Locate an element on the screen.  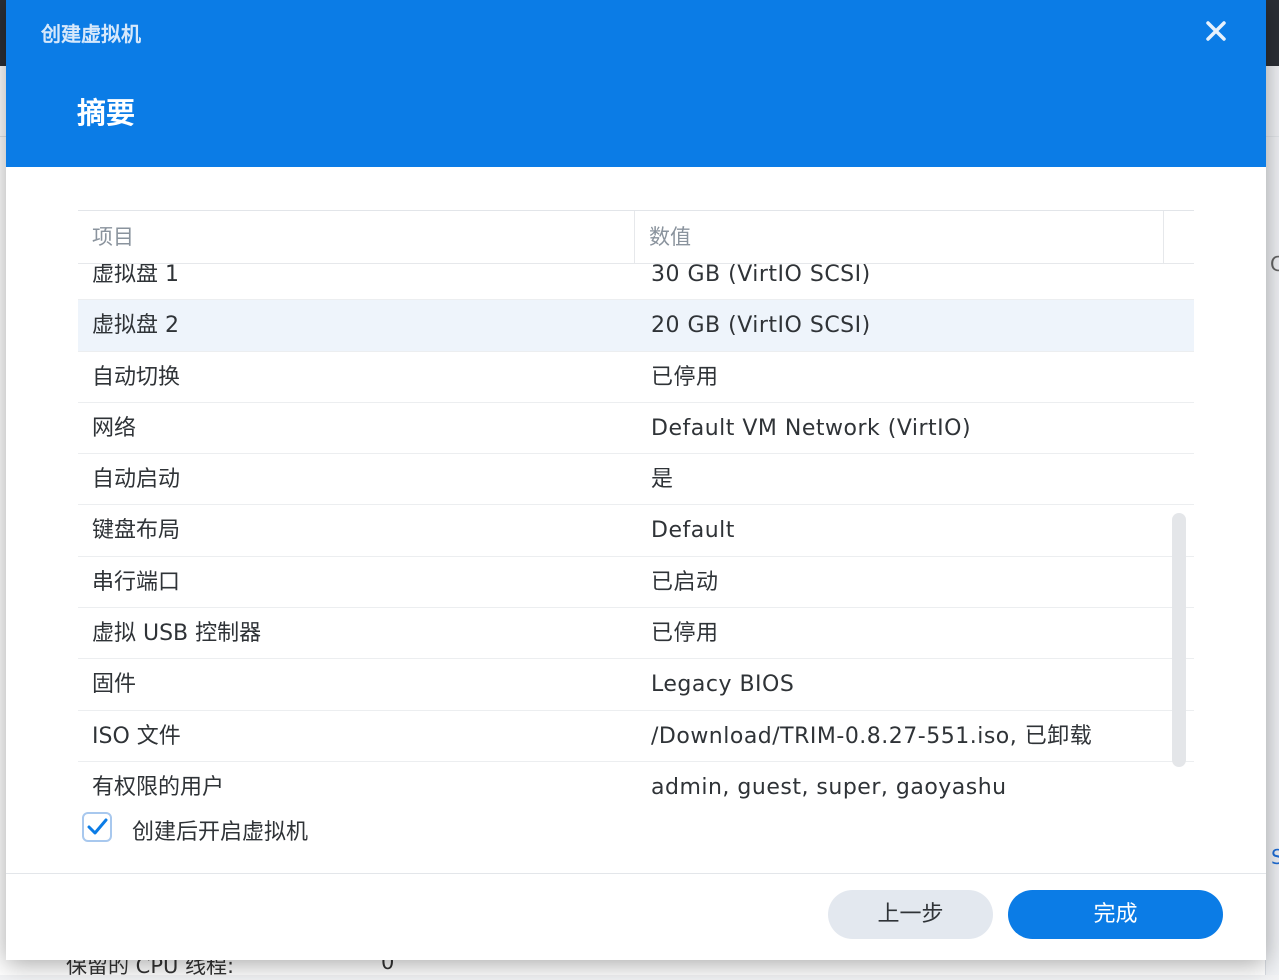
table-row: 有权限的用户 admin, guest, super, gaoyashu is located at coordinates (636, 781).